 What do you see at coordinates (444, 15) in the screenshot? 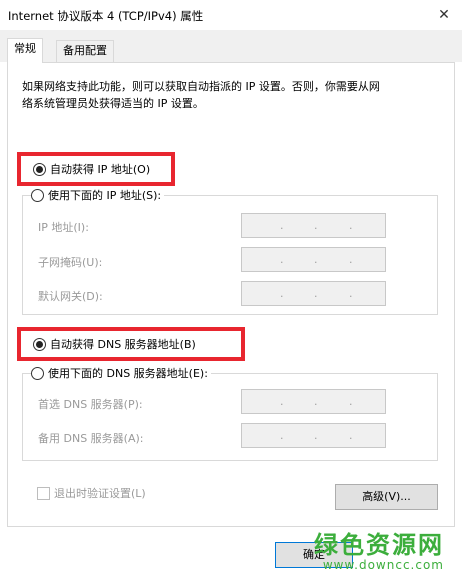
I see `close-icon: ✕` at bounding box center [444, 15].